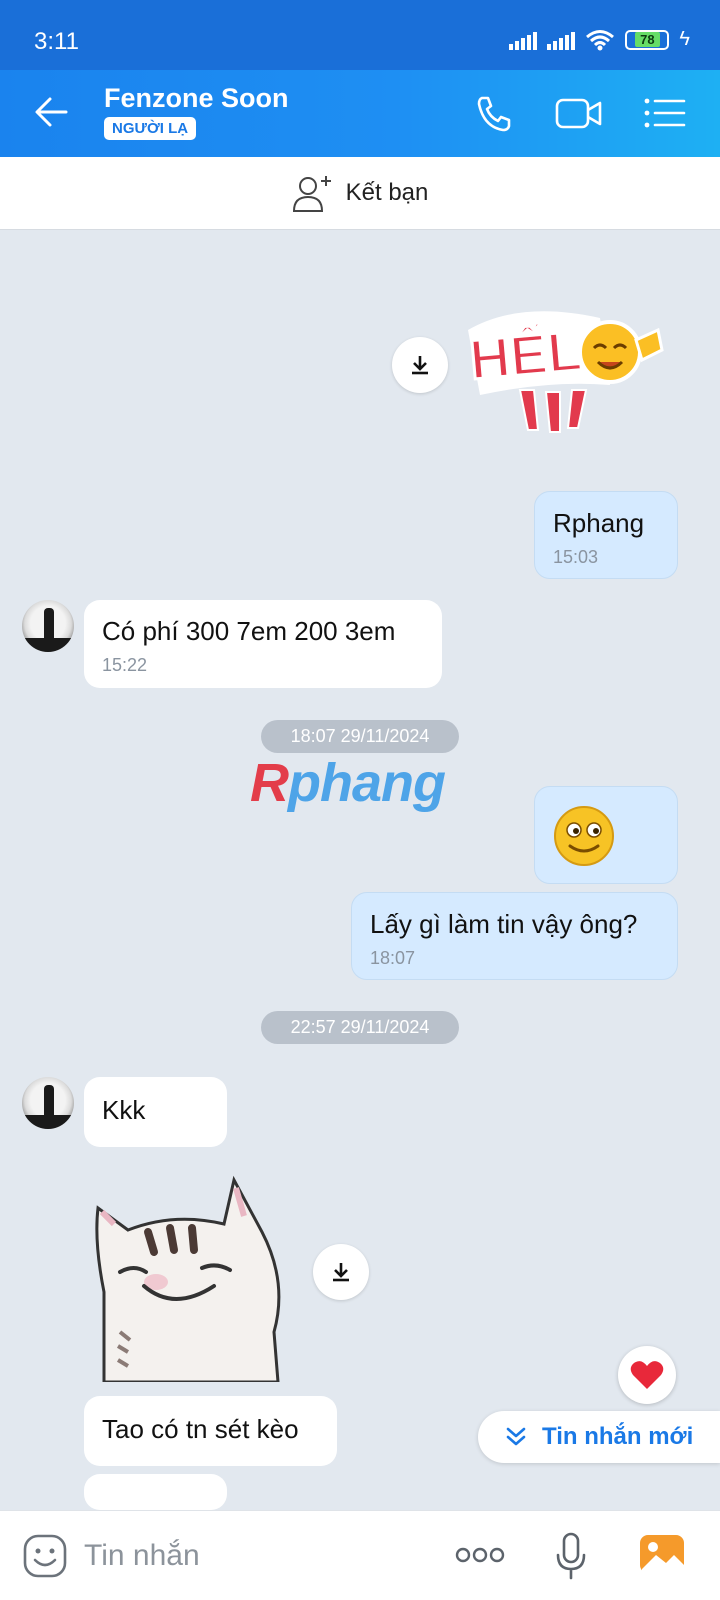  What do you see at coordinates (523, 40) in the screenshot?
I see `signal-icon` at bounding box center [523, 40].